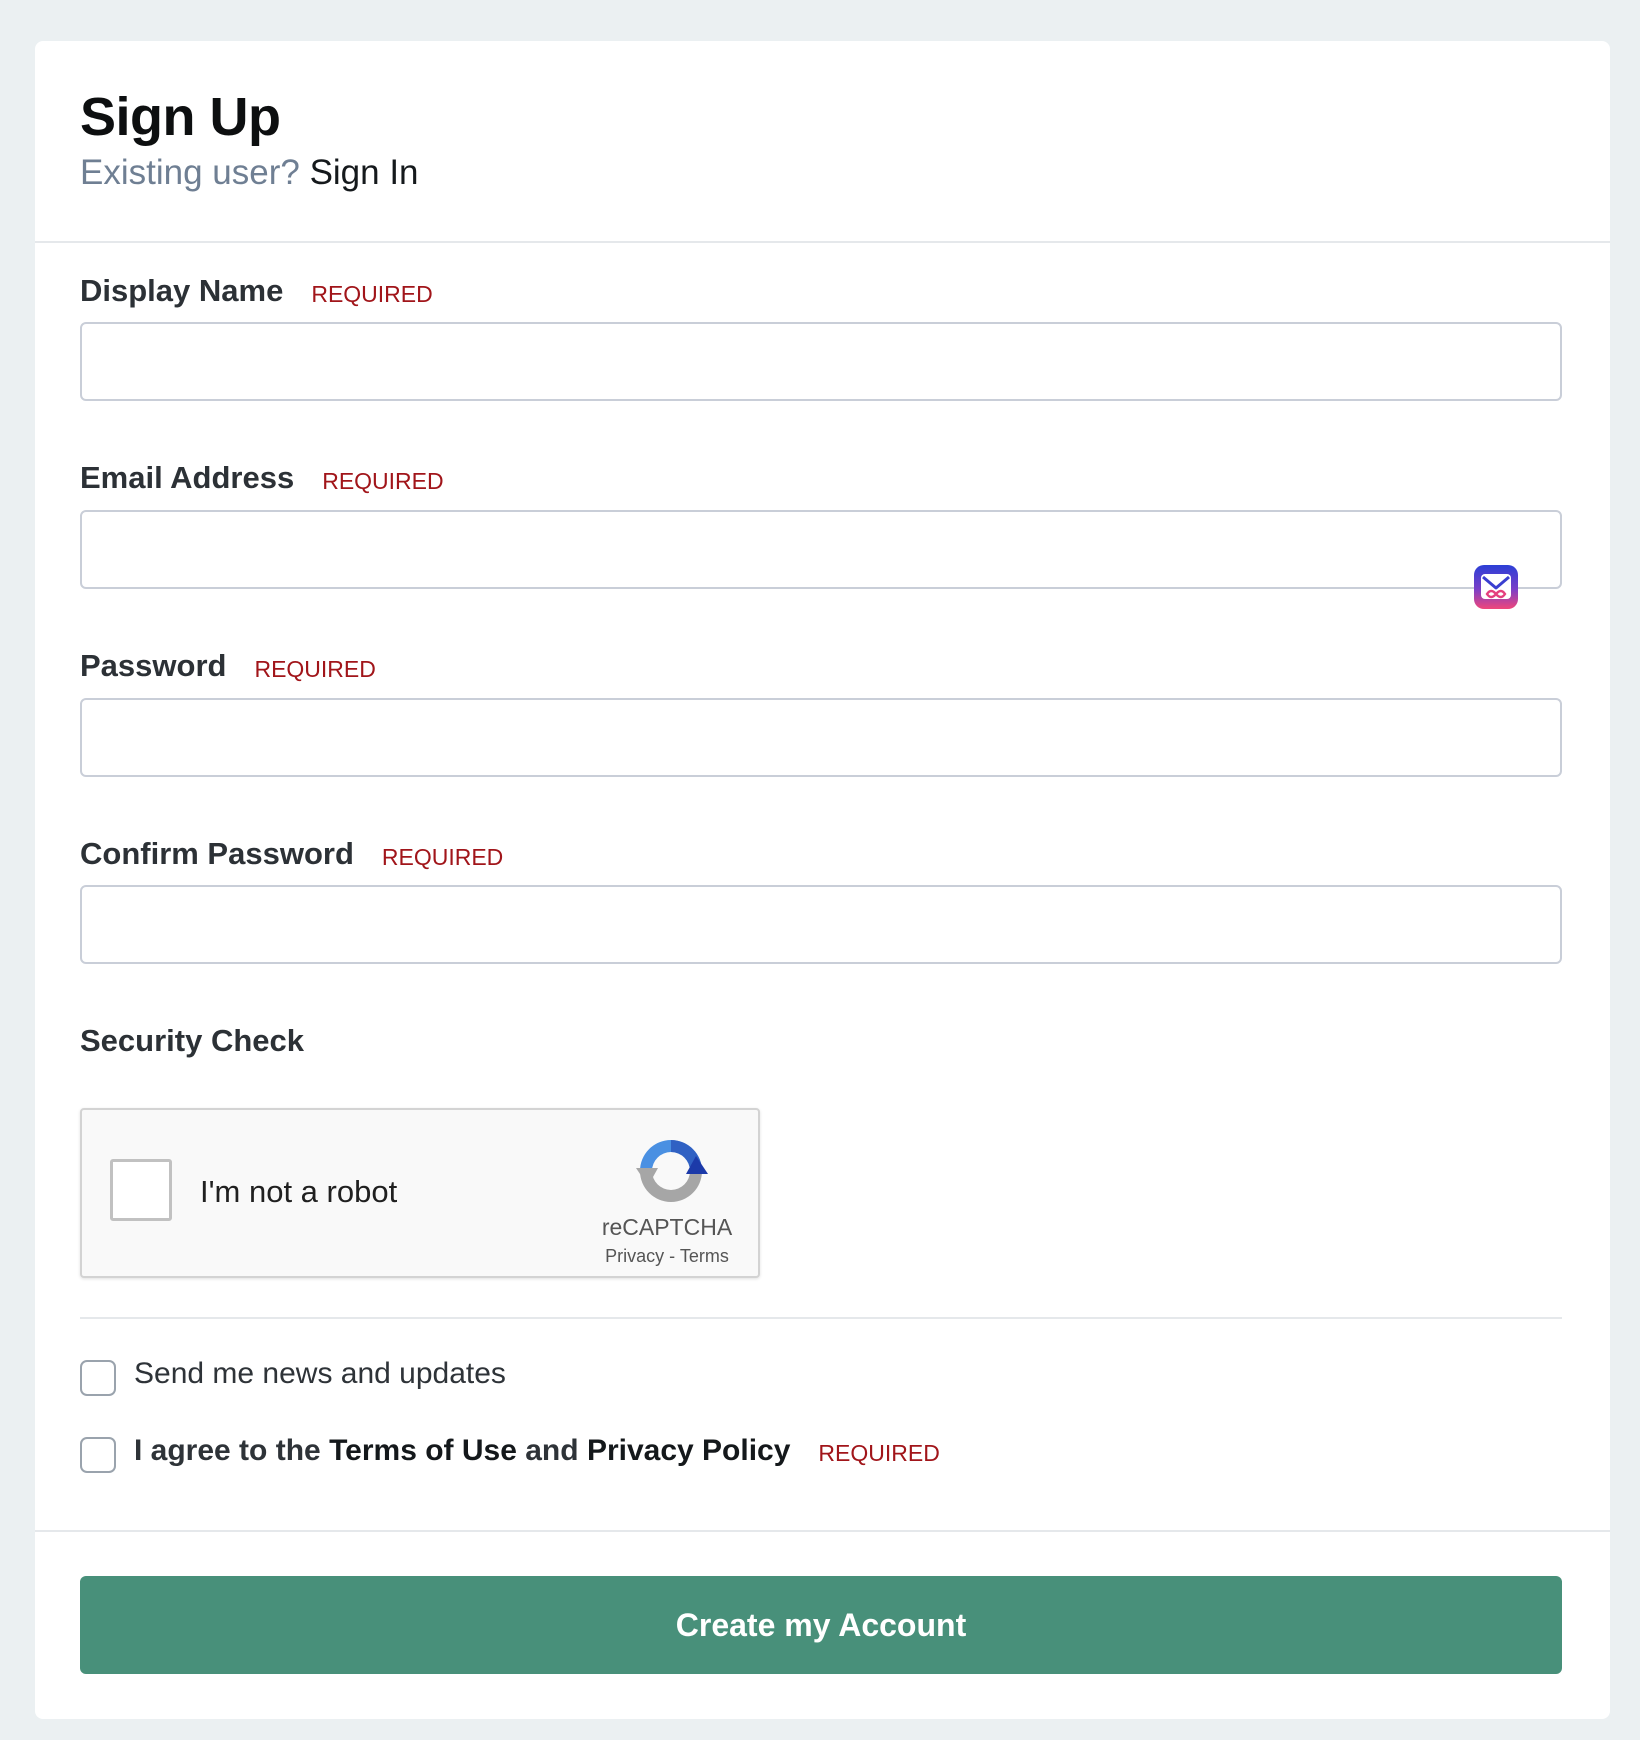 This screenshot has width=1640, height=1740. Describe the element at coordinates (667, 1256) in the screenshot. I see `recaptcha-links: Privacy - Terms` at that location.